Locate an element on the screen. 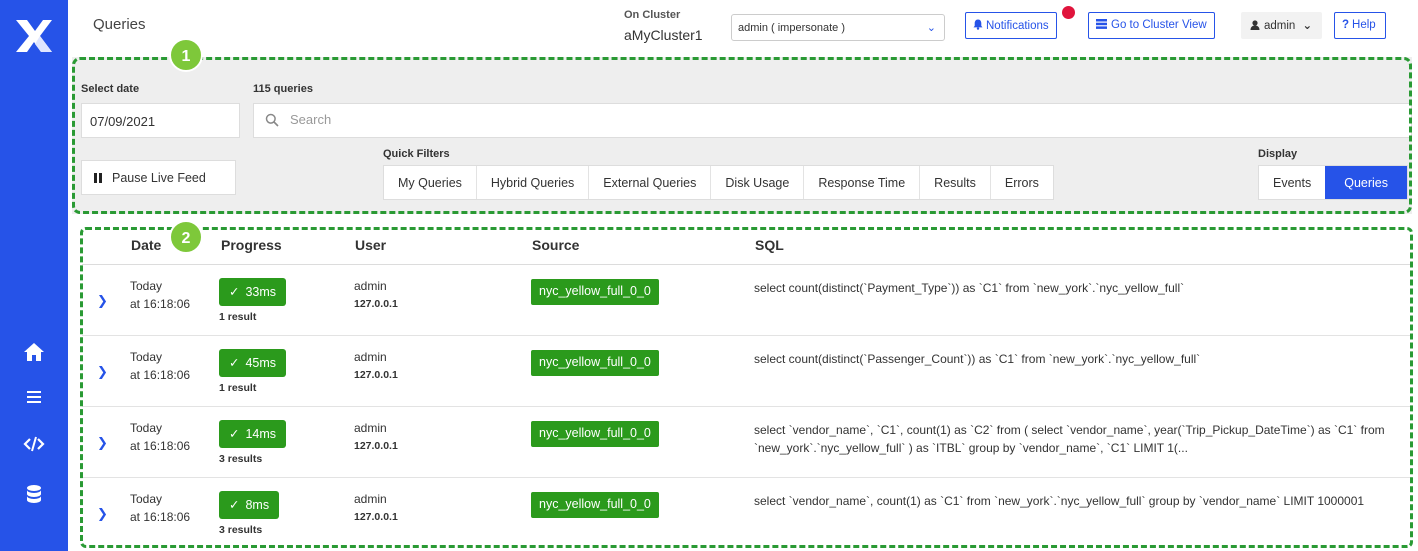 This screenshot has width=1418, height=551. progress-badge: ✓ 8ms is located at coordinates (249, 505).